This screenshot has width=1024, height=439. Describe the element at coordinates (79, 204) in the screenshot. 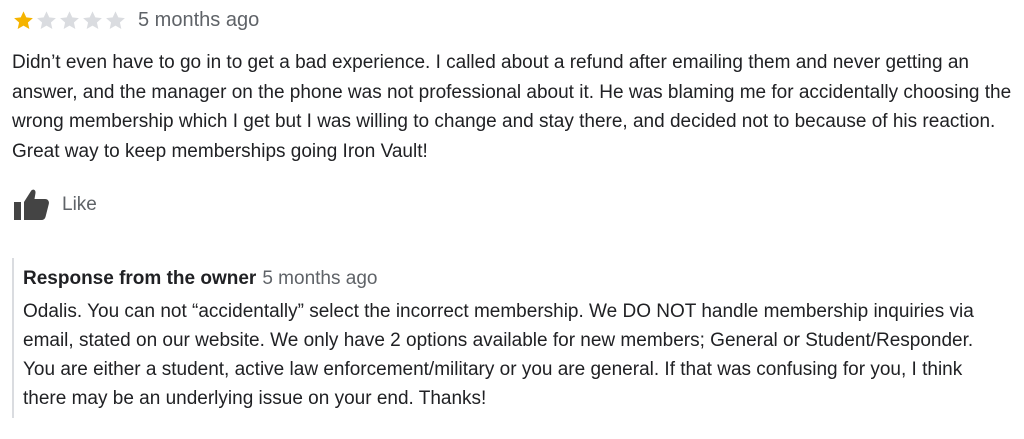

I see `like-label: Like` at that location.